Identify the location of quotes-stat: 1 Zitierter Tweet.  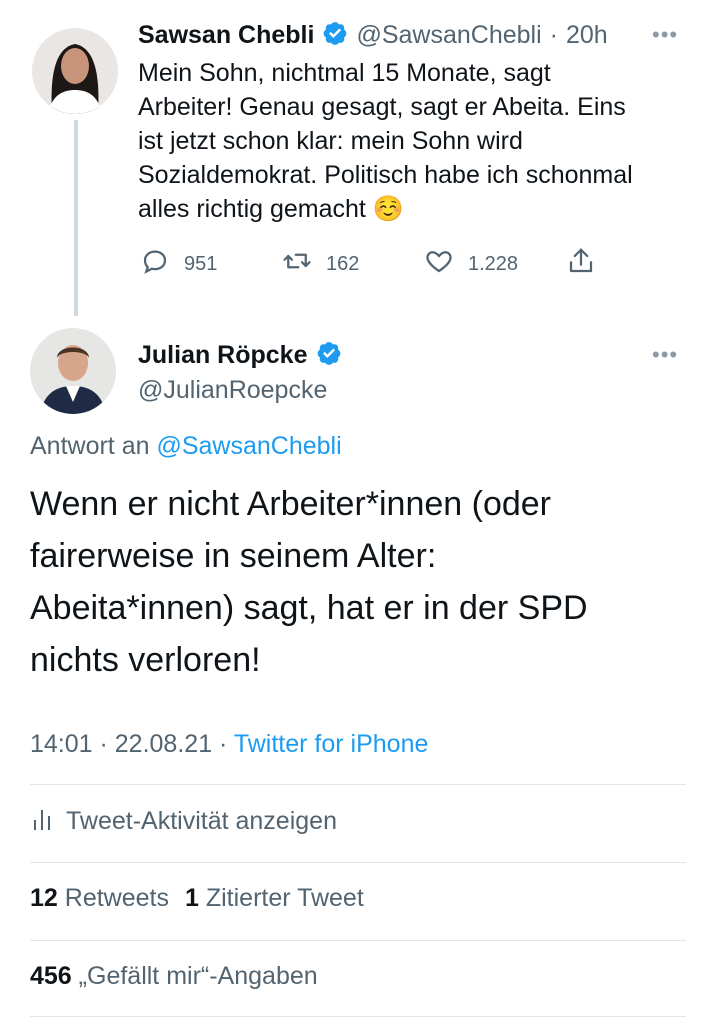
(274, 898).